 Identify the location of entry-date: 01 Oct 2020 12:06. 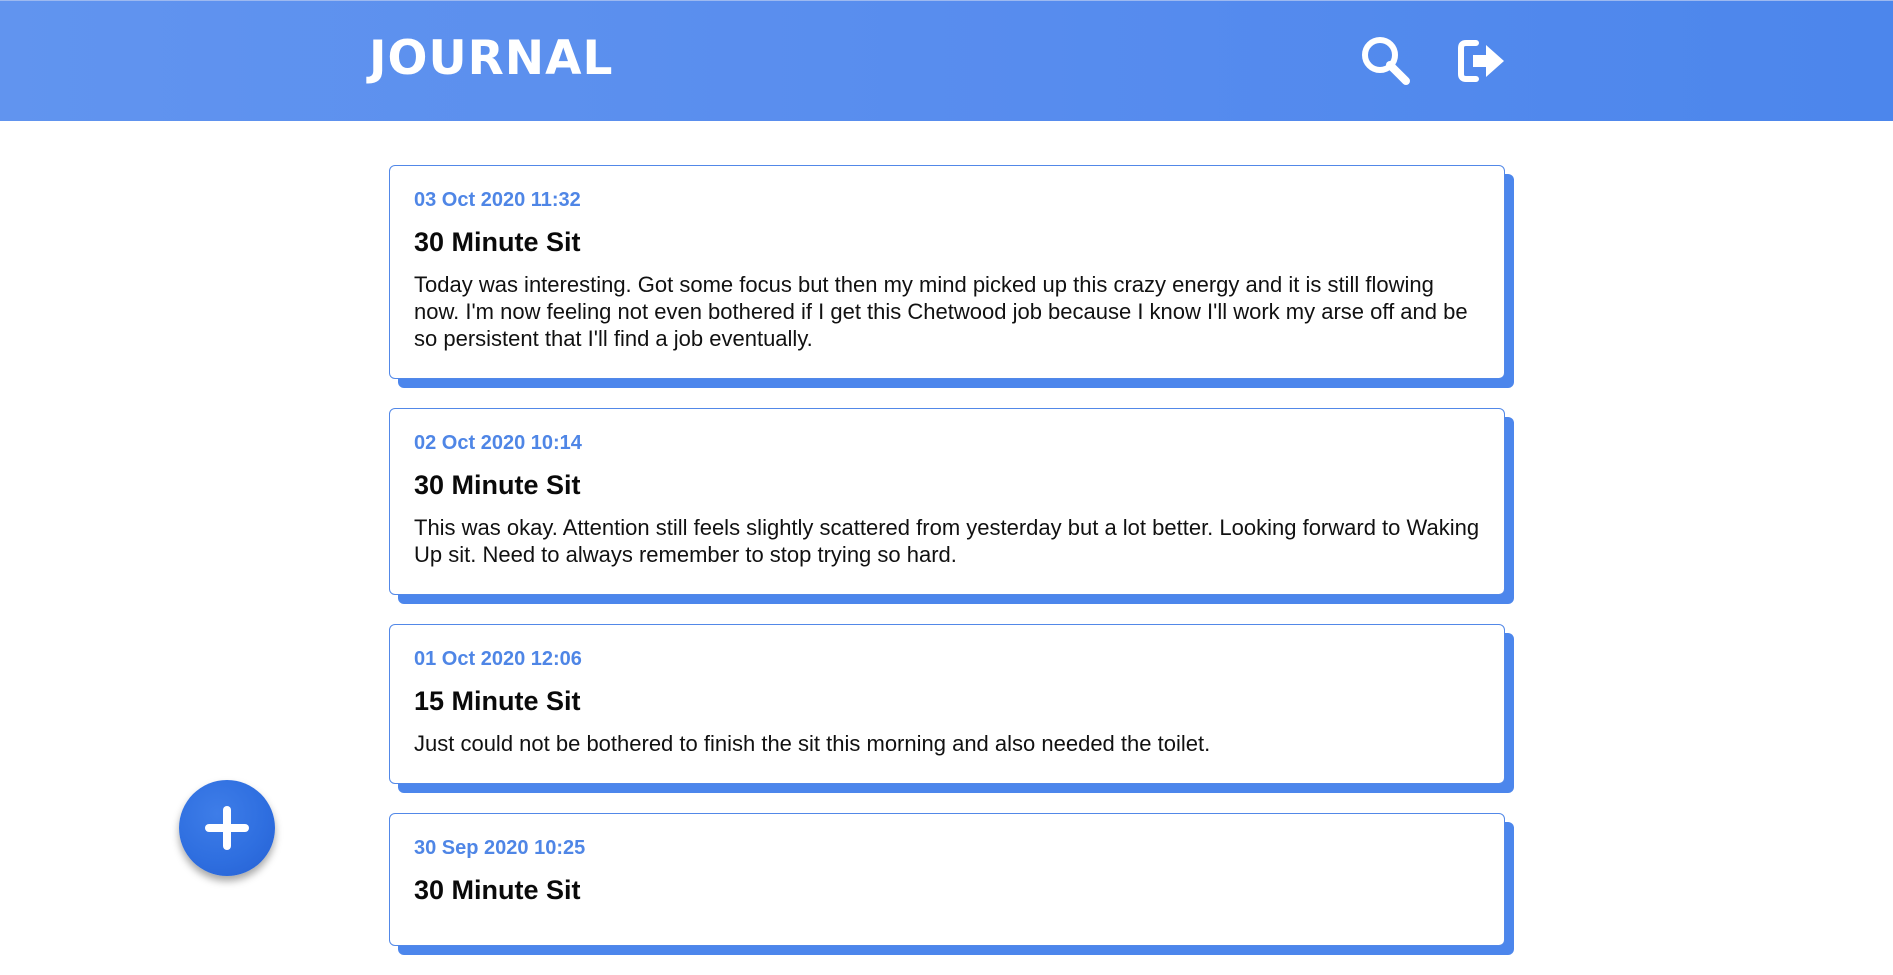
(498, 659).